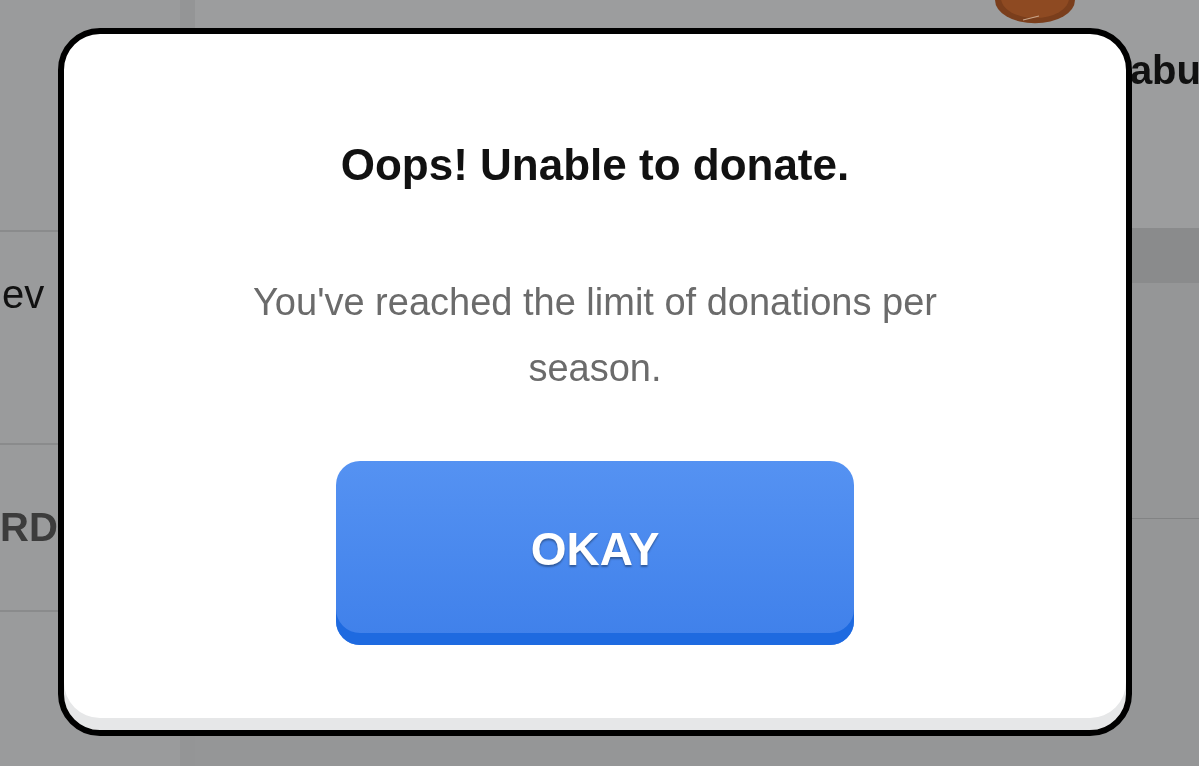 This screenshot has width=1199, height=766. Describe the element at coordinates (23, 294) in the screenshot. I see `label-text: ev` at that location.